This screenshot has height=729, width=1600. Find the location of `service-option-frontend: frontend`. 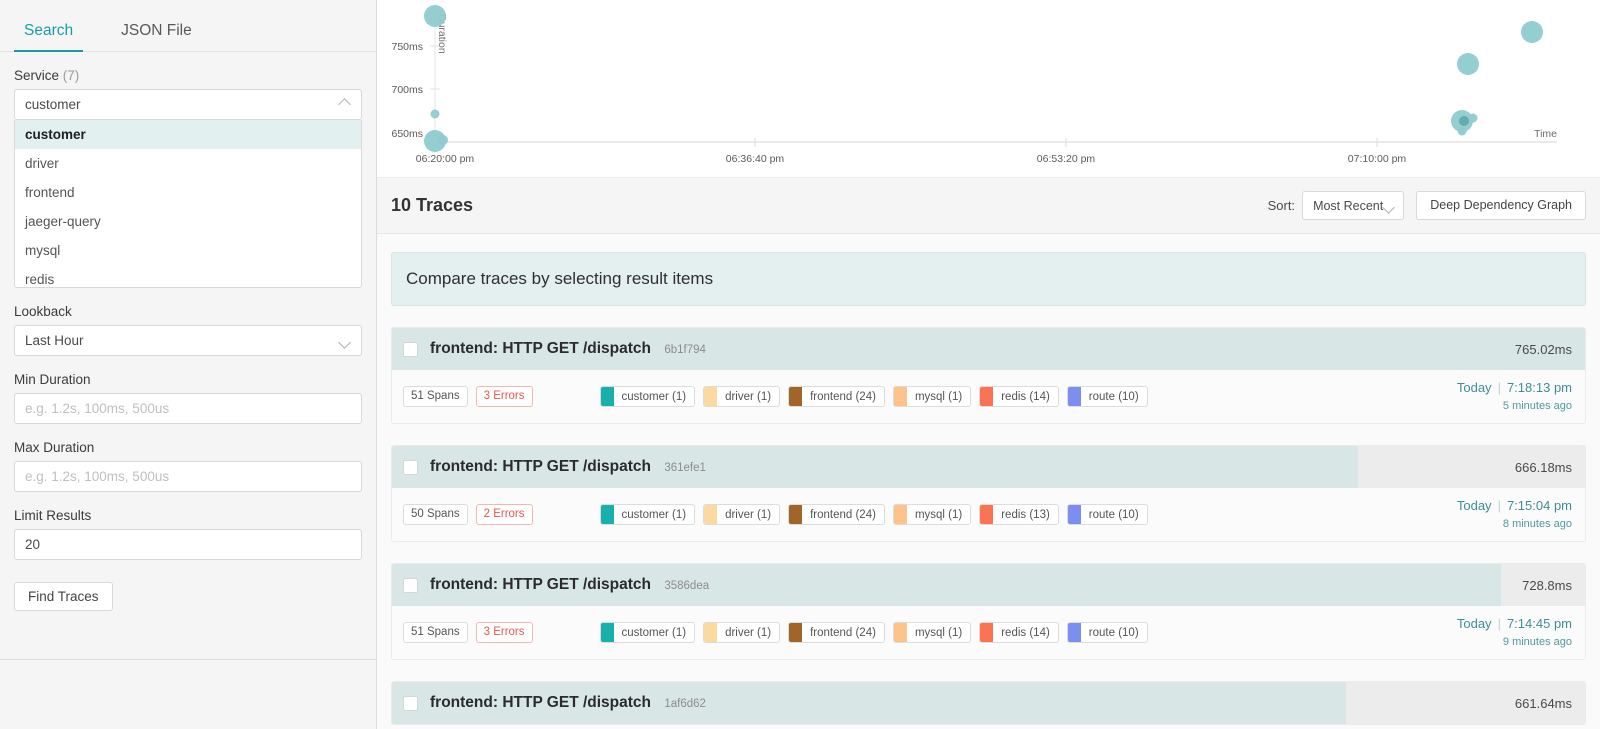

service-option-frontend: frontend is located at coordinates (188, 192).